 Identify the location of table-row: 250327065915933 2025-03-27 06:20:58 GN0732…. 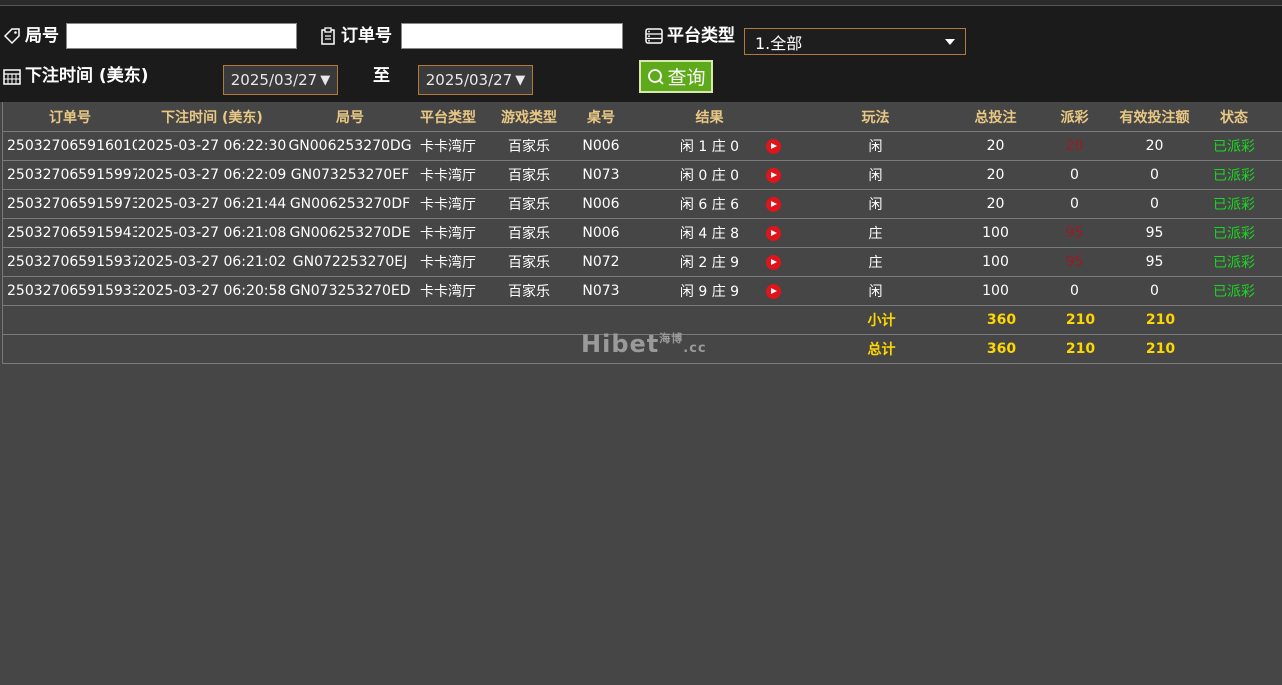
(642, 291).